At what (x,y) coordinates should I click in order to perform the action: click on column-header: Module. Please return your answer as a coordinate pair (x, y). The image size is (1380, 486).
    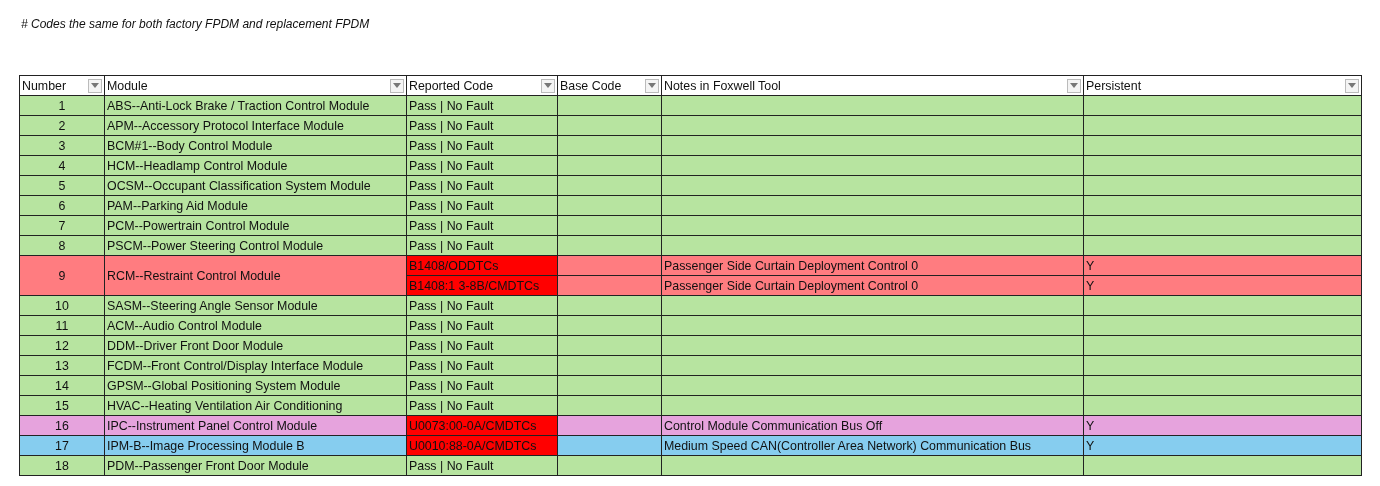
    Looking at the image, I should click on (255, 85).